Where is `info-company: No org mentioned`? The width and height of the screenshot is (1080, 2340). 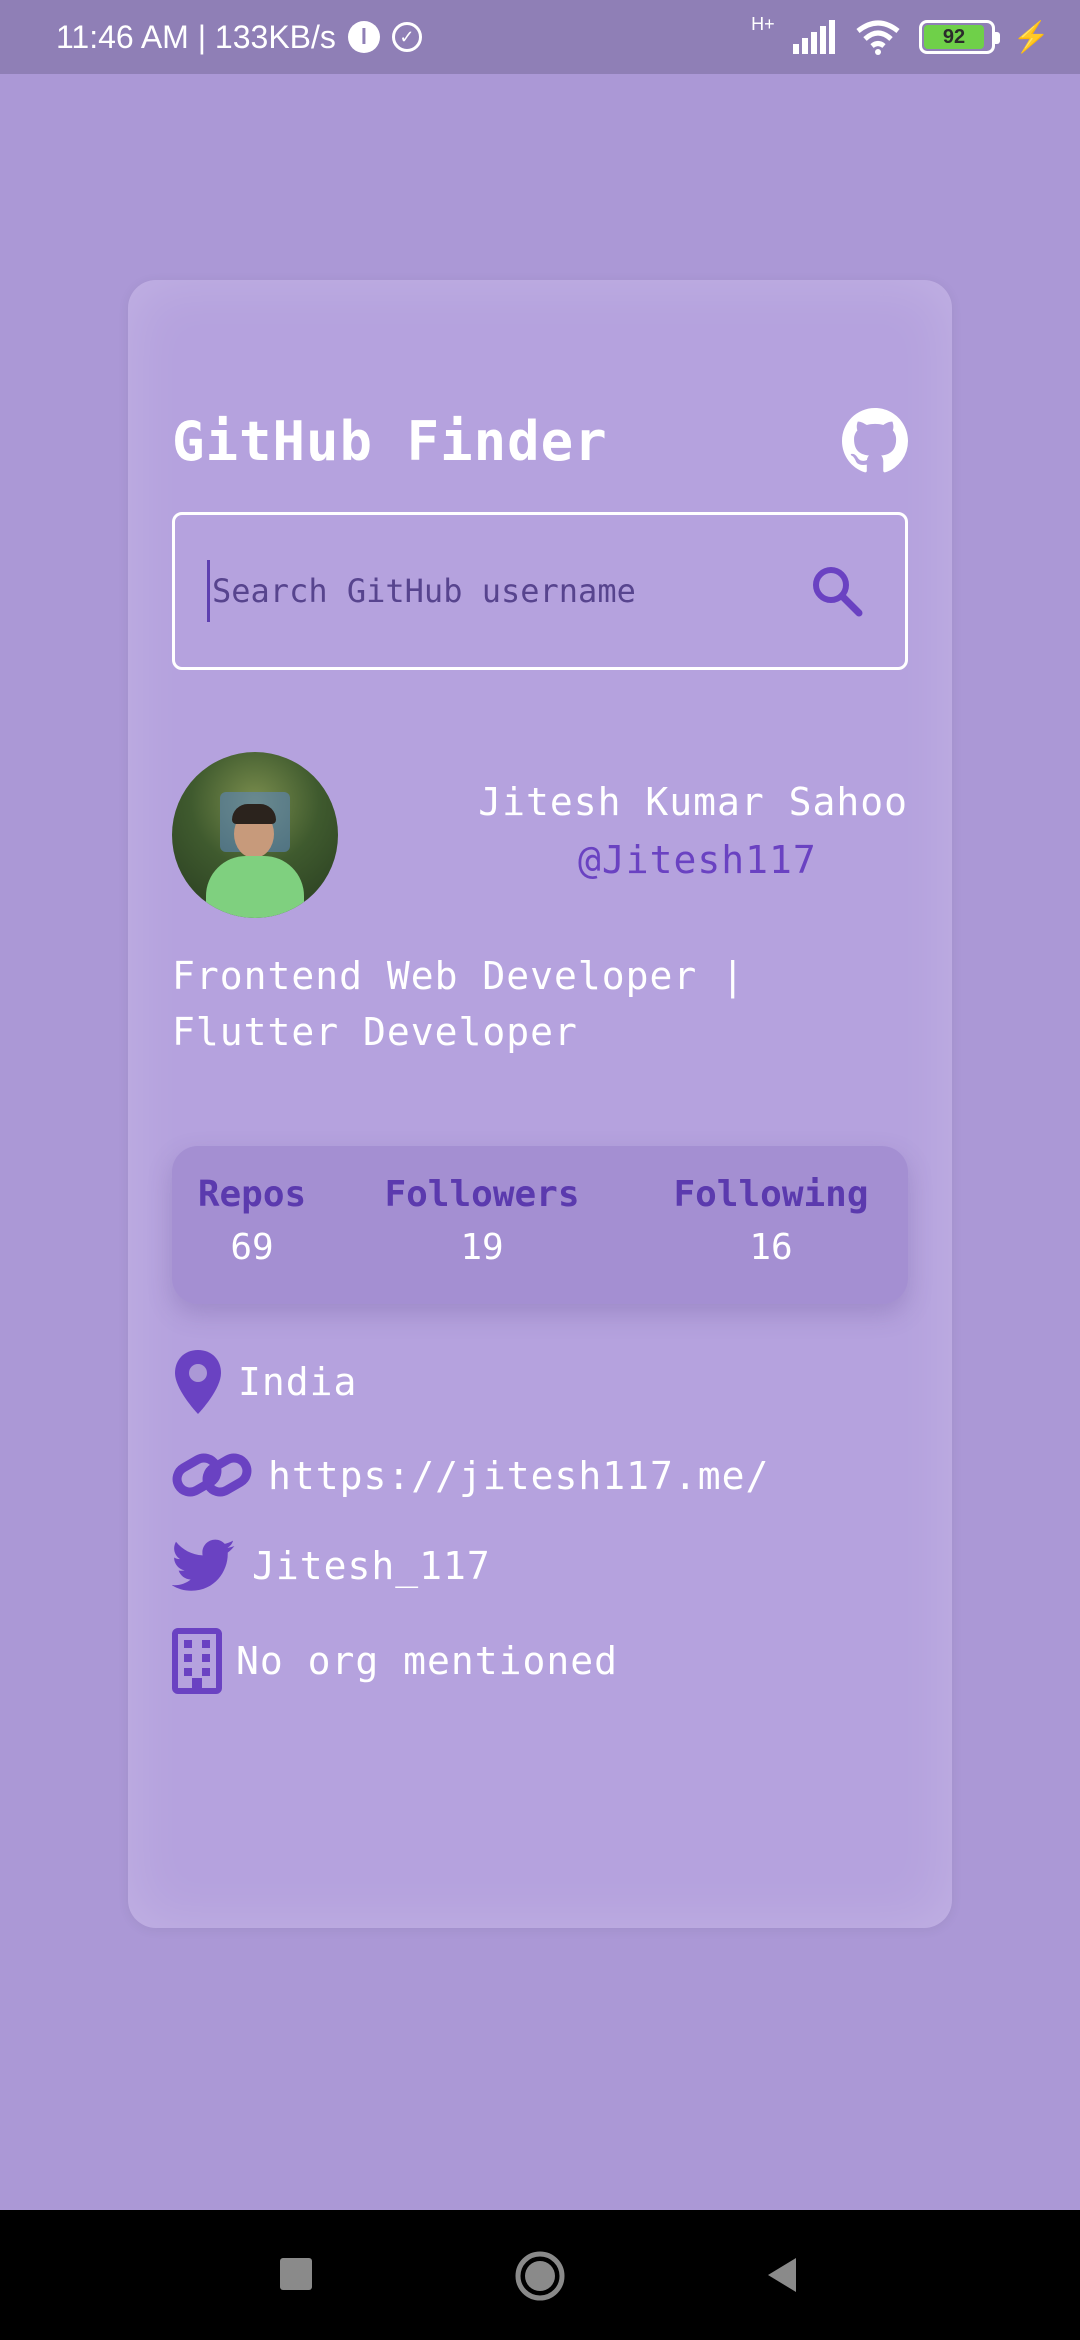
info-company: No org mentioned is located at coordinates (395, 1661).